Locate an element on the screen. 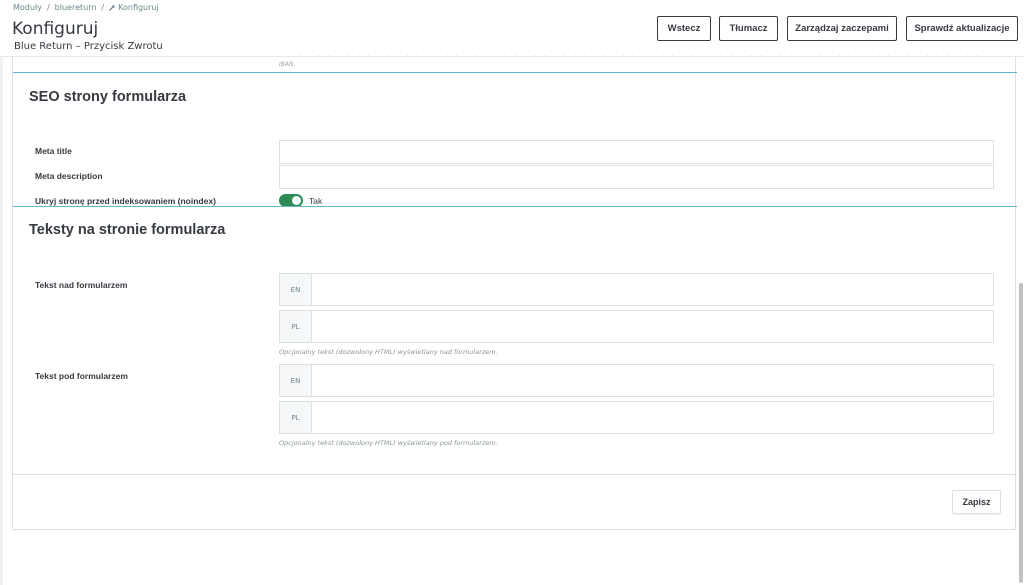 This screenshot has height=585, width=1024. check-updates-button: Sprawdź aktualizacje is located at coordinates (962, 28).